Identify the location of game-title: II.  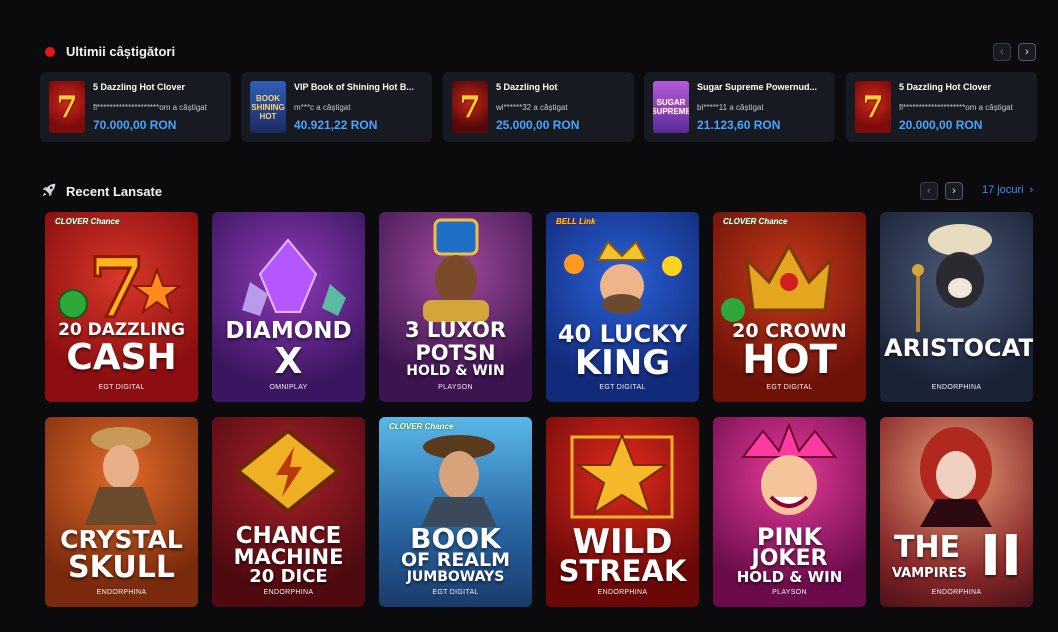
(1001, 556).